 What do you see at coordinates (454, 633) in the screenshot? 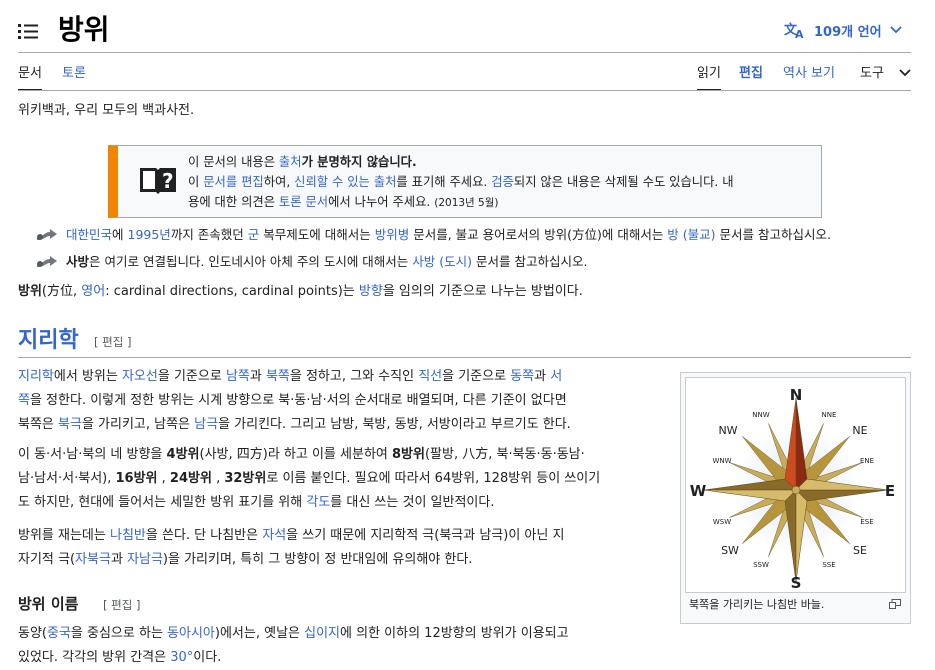
I see `body-text: 에 의한 이하의 12방향의 방위가 이용되고` at bounding box center [454, 633].